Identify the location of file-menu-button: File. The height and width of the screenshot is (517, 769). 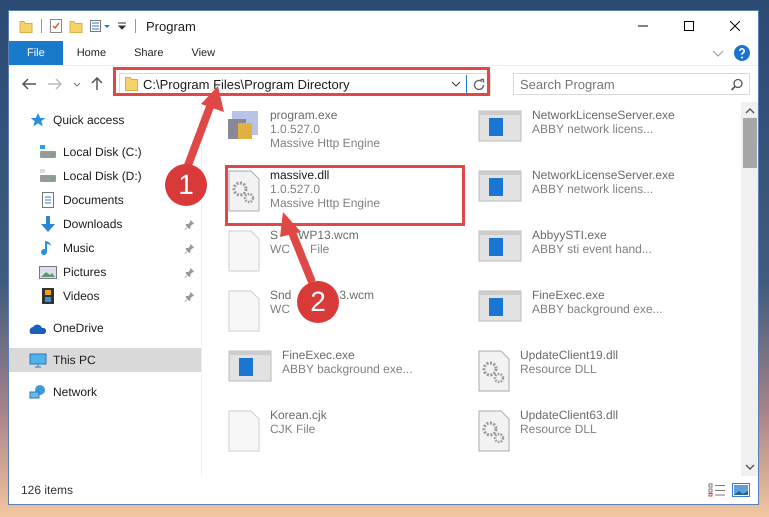
(36, 53).